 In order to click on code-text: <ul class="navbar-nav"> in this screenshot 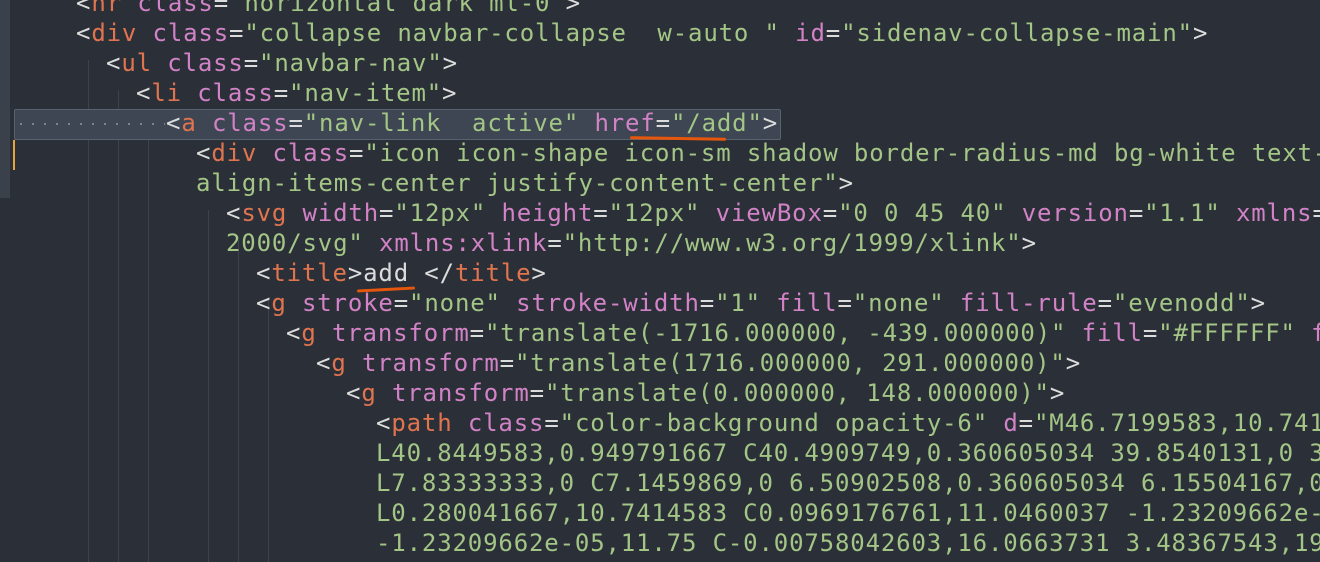, I will do `click(282, 63)`.